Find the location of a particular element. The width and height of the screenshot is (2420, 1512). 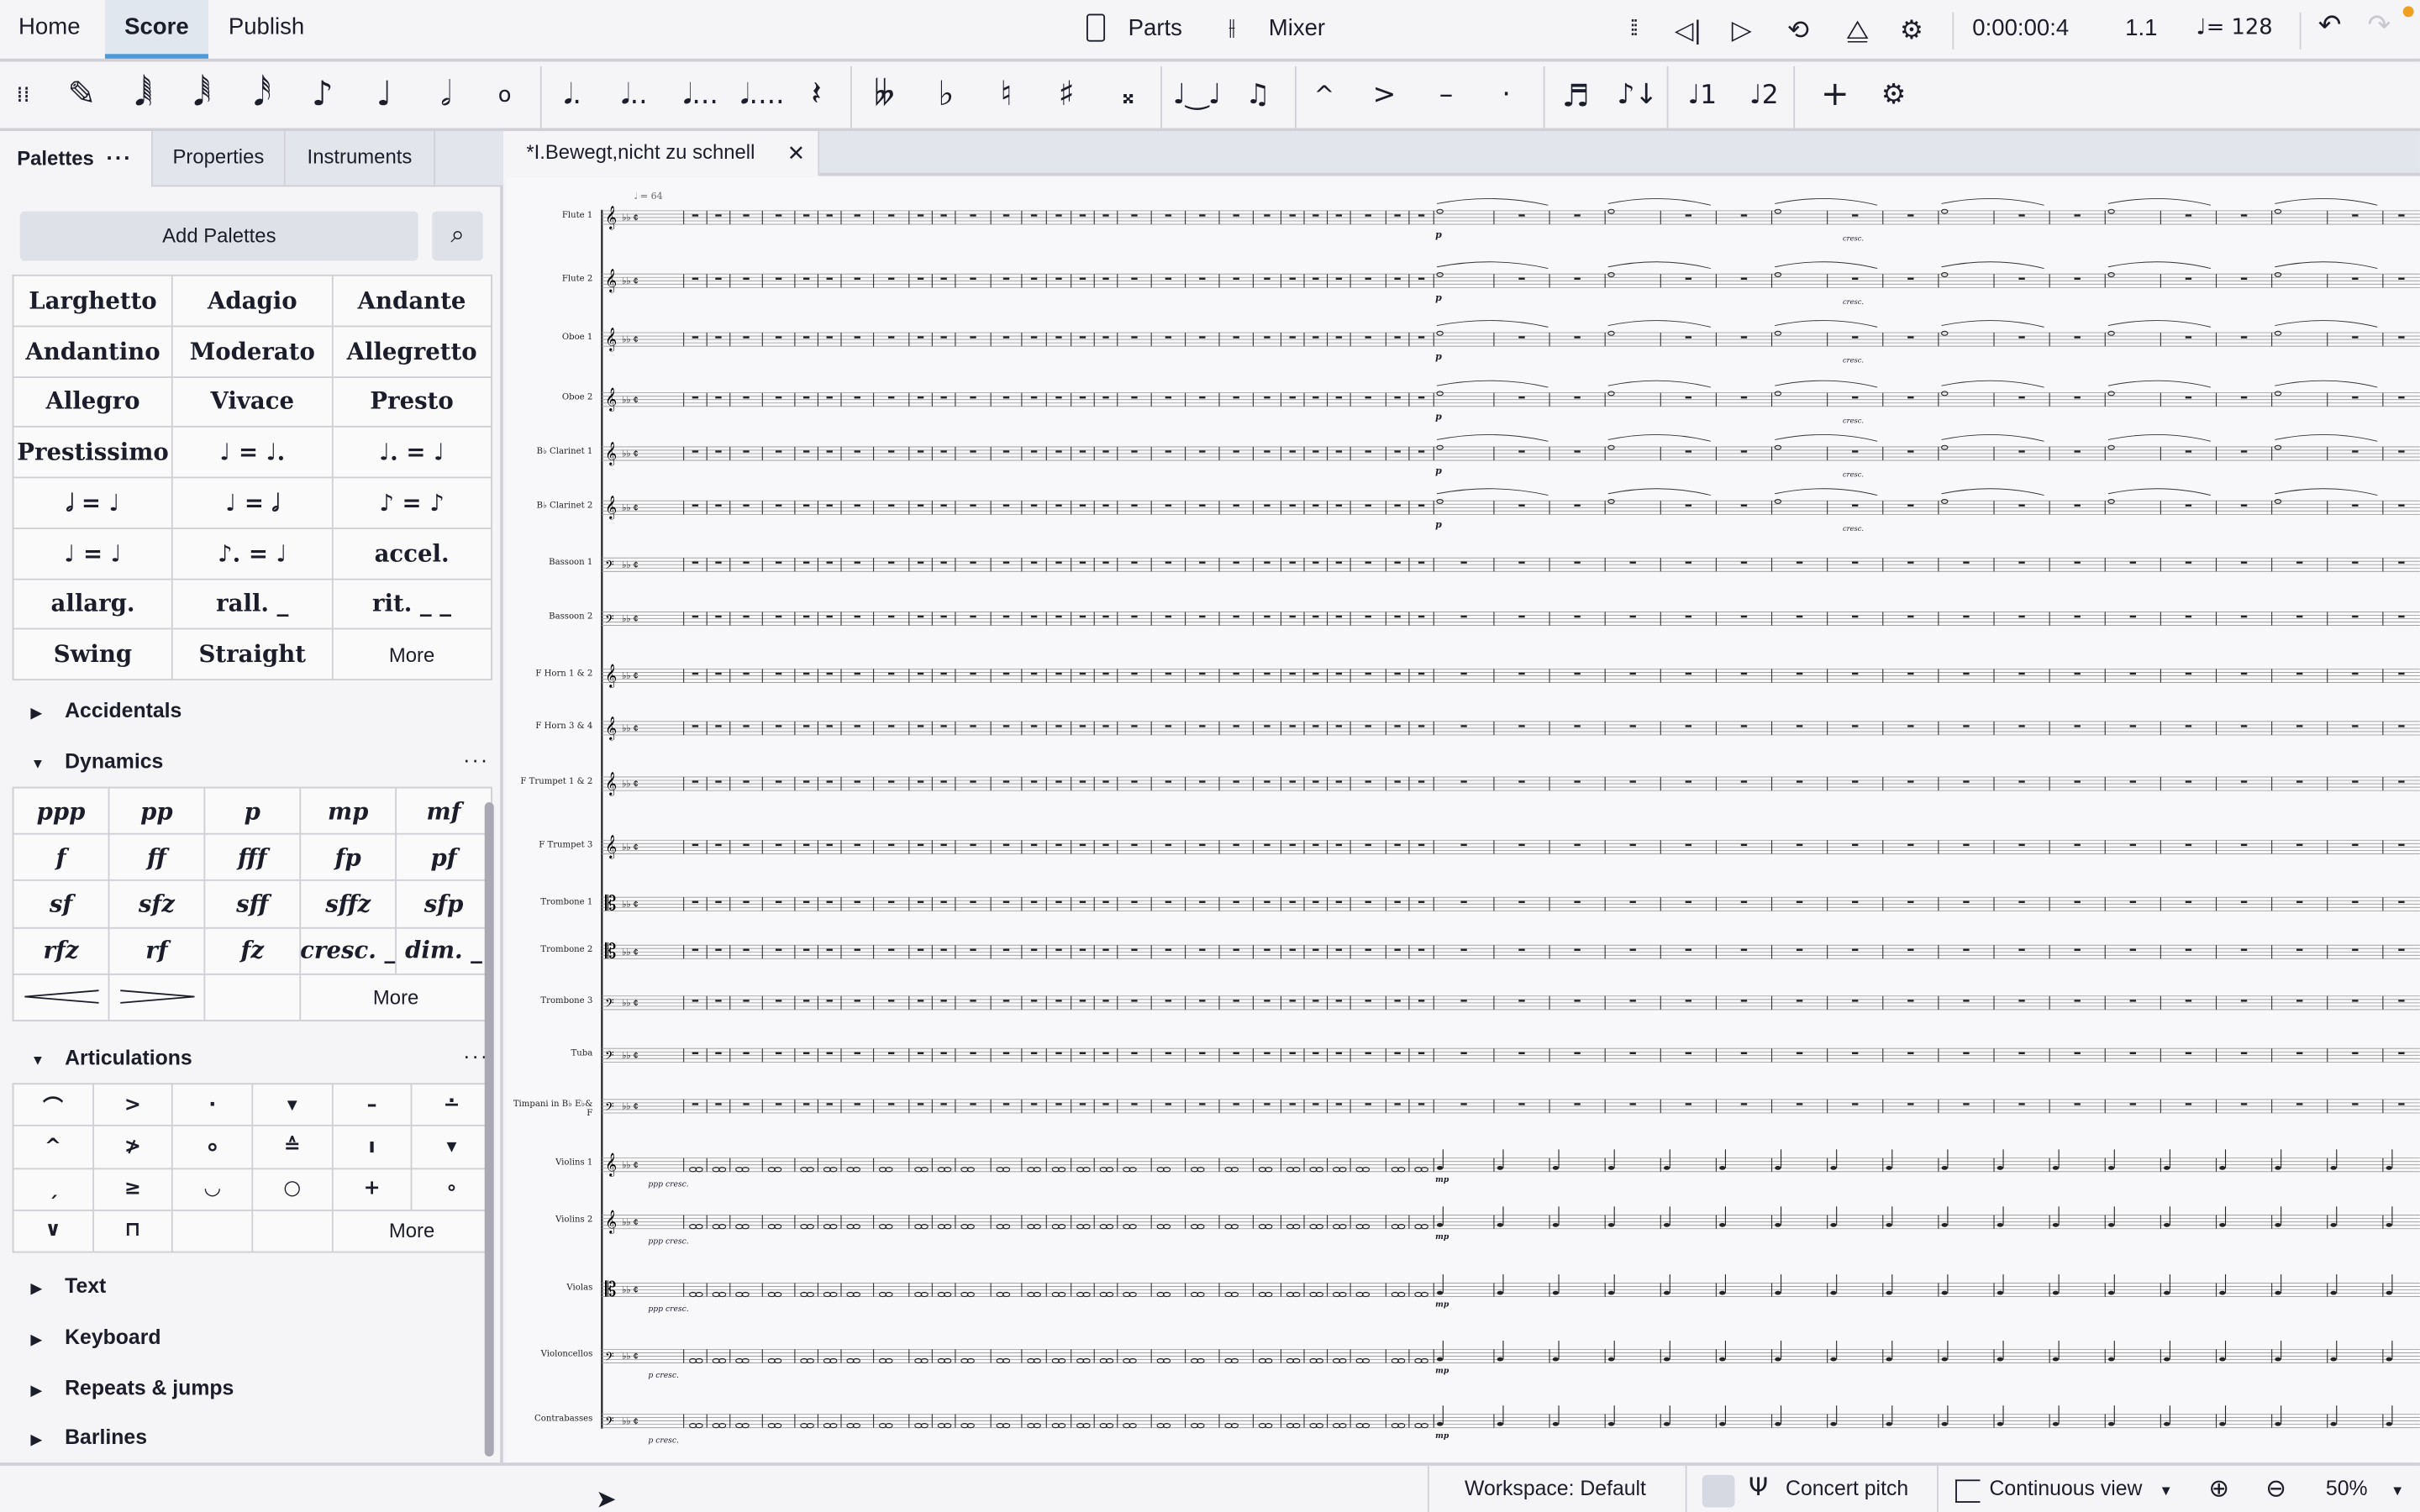

playback-settings-icon: ⚙ is located at coordinates (1912, 30).